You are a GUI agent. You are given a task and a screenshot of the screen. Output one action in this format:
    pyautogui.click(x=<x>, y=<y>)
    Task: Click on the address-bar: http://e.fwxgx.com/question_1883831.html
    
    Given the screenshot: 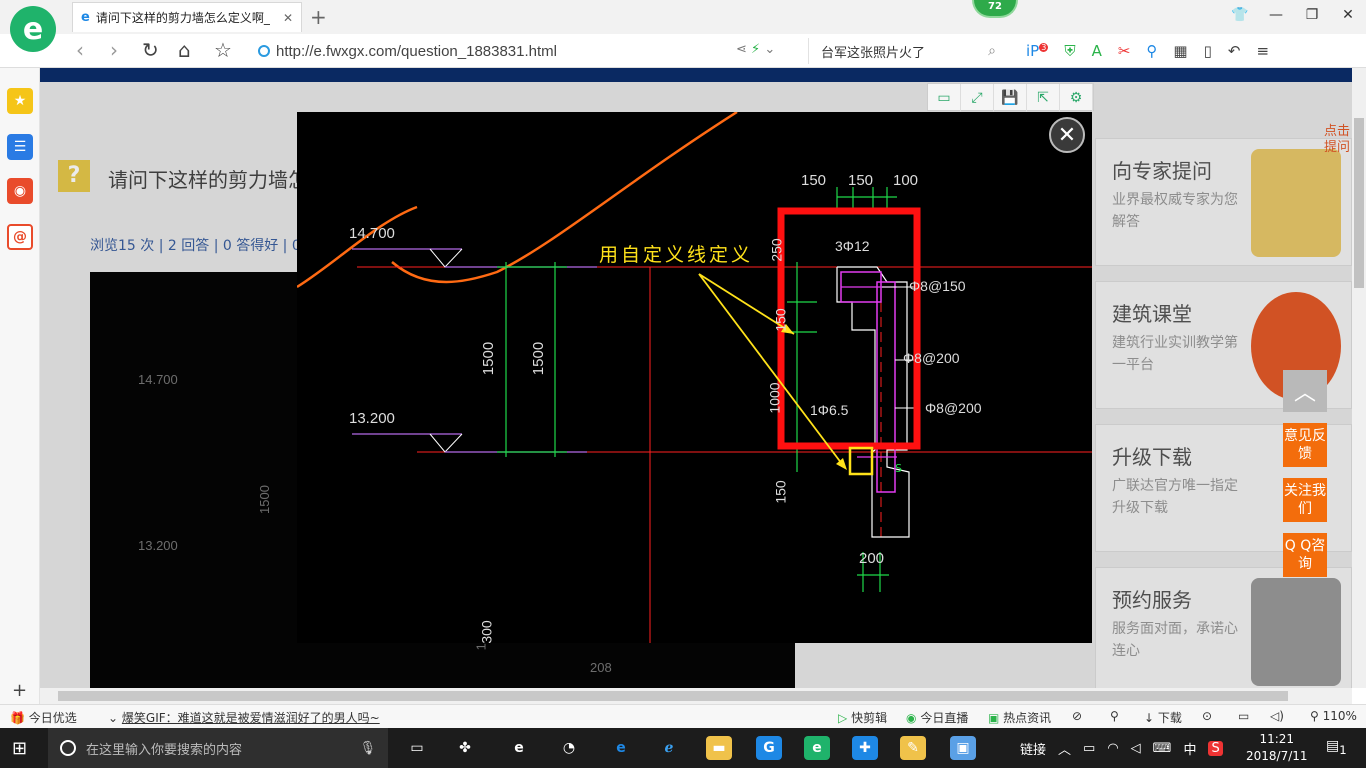 What is the action you would take?
    pyautogui.click(x=538, y=51)
    